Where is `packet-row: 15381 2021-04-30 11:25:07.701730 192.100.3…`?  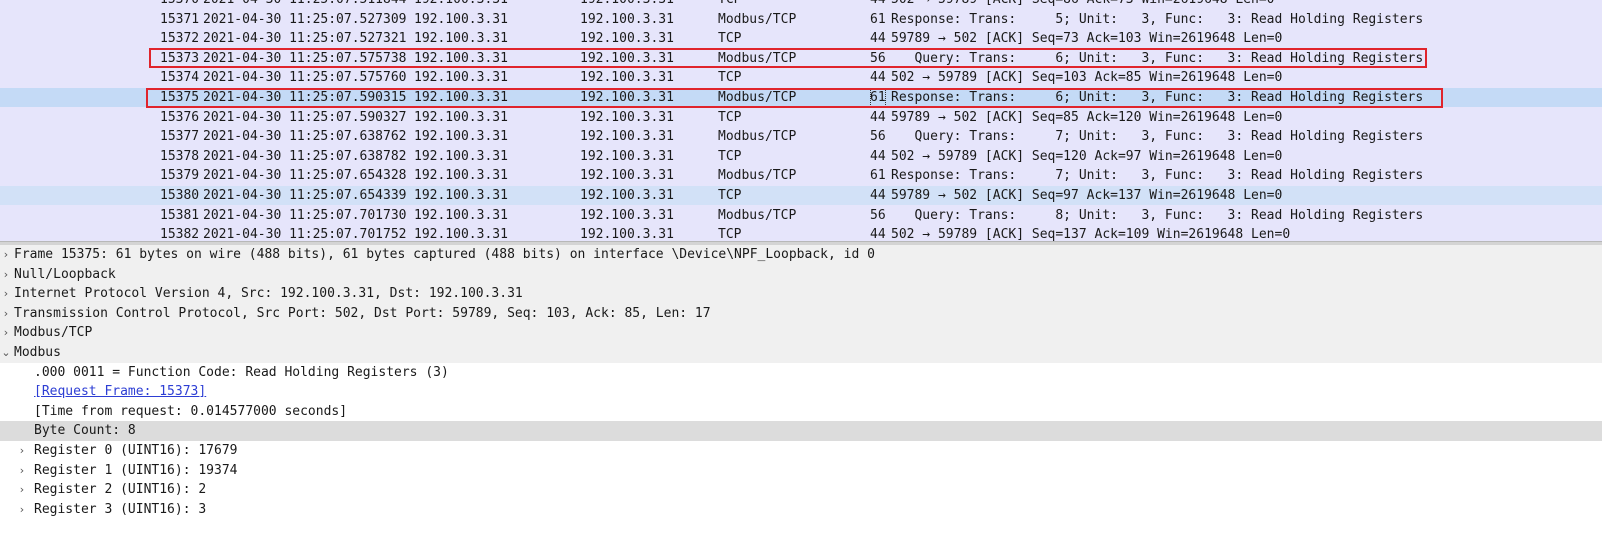
packet-row: 15381 2021-04-30 11:25:07.701730 192.100.3… is located at coordinates (801, 215).